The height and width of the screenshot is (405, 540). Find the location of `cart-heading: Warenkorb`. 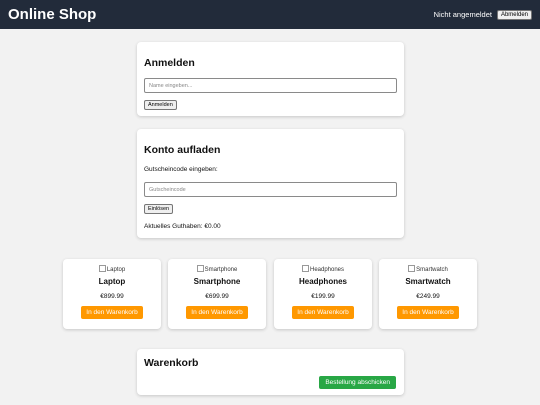

cart-heading: Warenkorb is located at coordinates (171, 363).